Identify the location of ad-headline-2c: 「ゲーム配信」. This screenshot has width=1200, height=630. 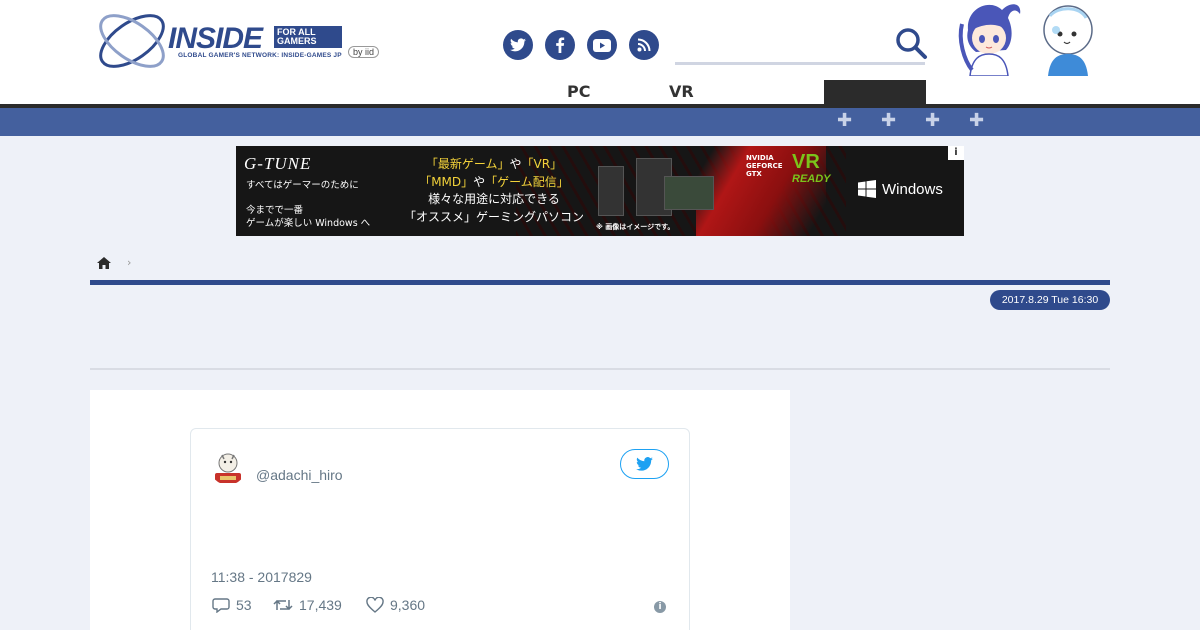
(527, 181).